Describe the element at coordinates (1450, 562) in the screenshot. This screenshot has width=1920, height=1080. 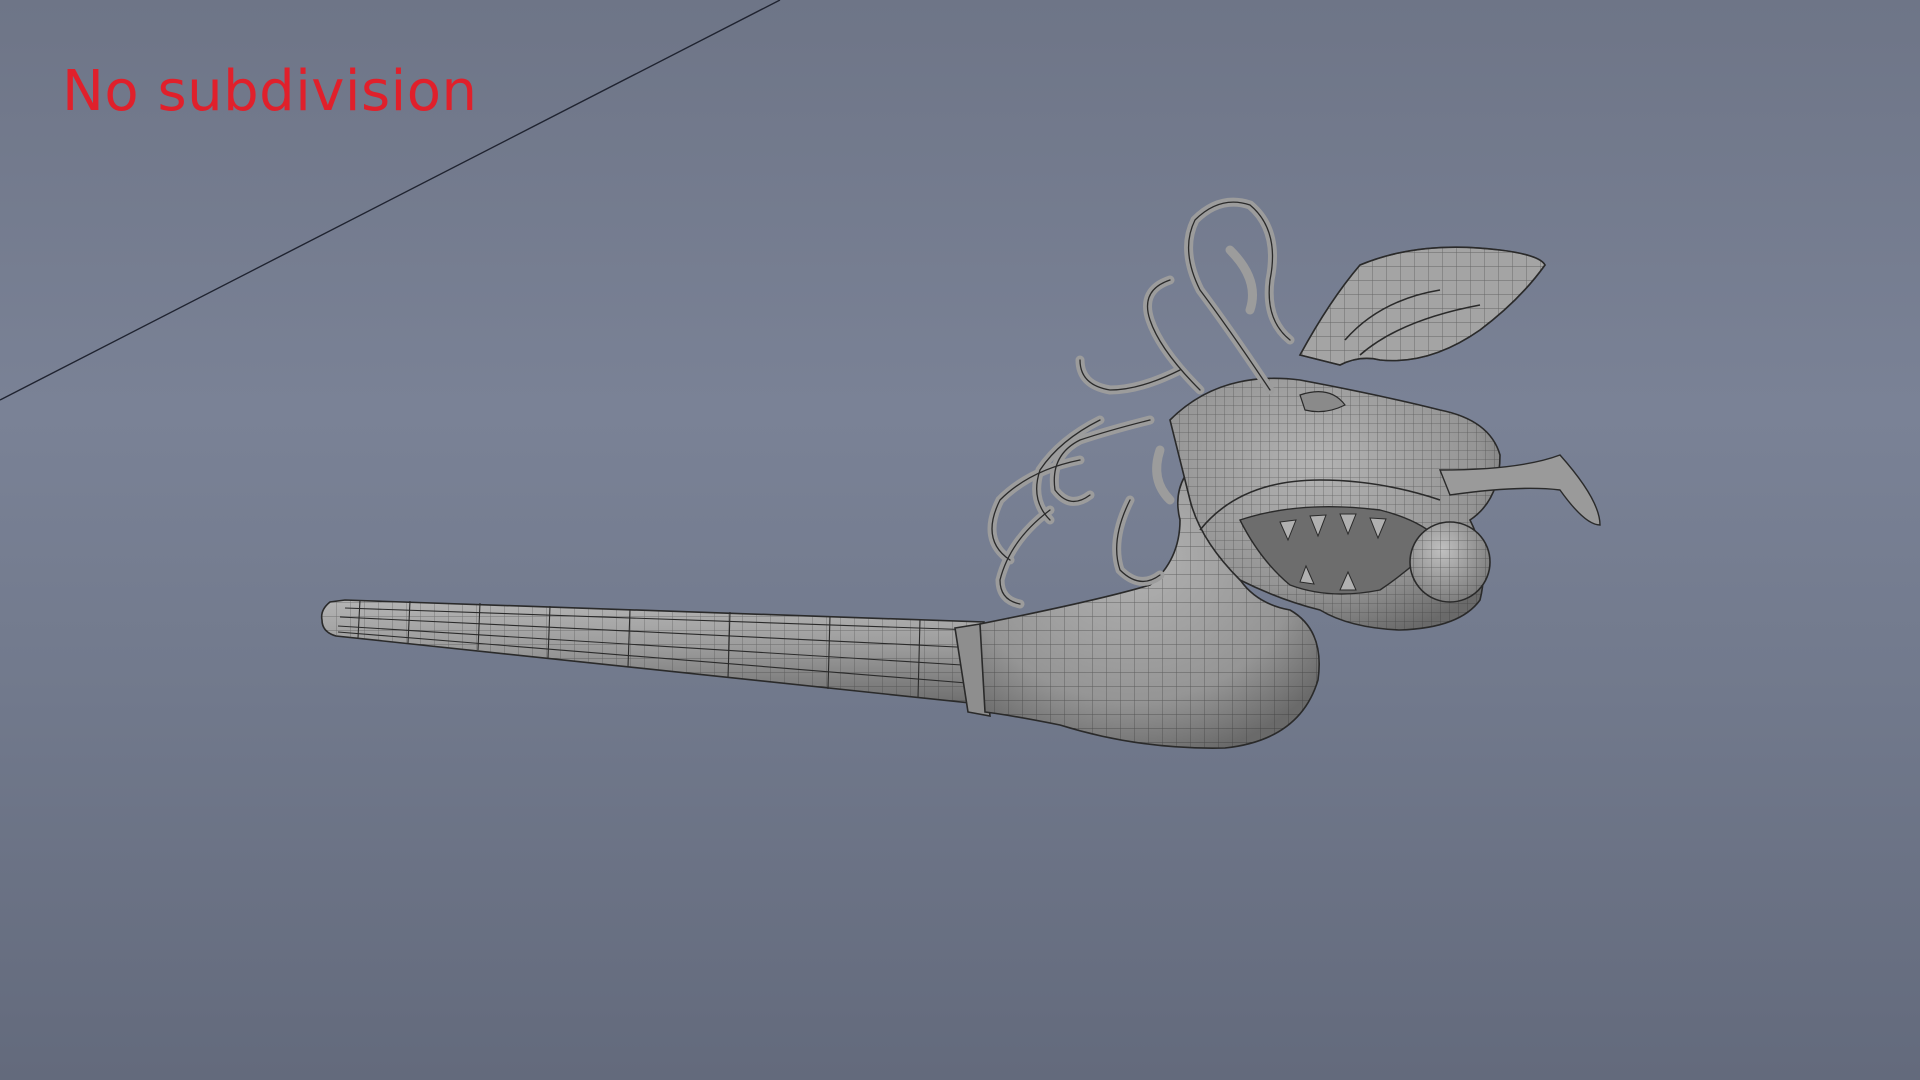
I see `dragon-pearl` at that location.